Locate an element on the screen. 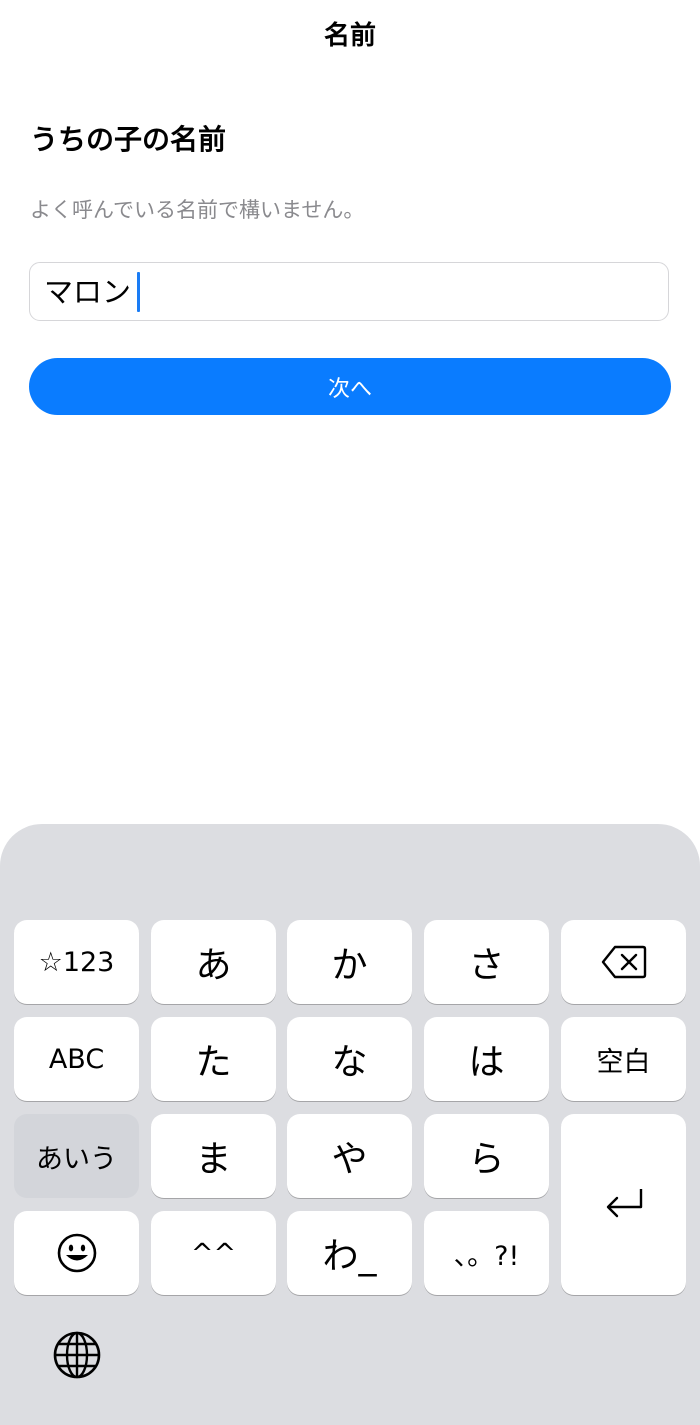 The height and width of the screenshot is (1425, 700). key-kaomoji: ^^ is located at coordinates (213, 1253).